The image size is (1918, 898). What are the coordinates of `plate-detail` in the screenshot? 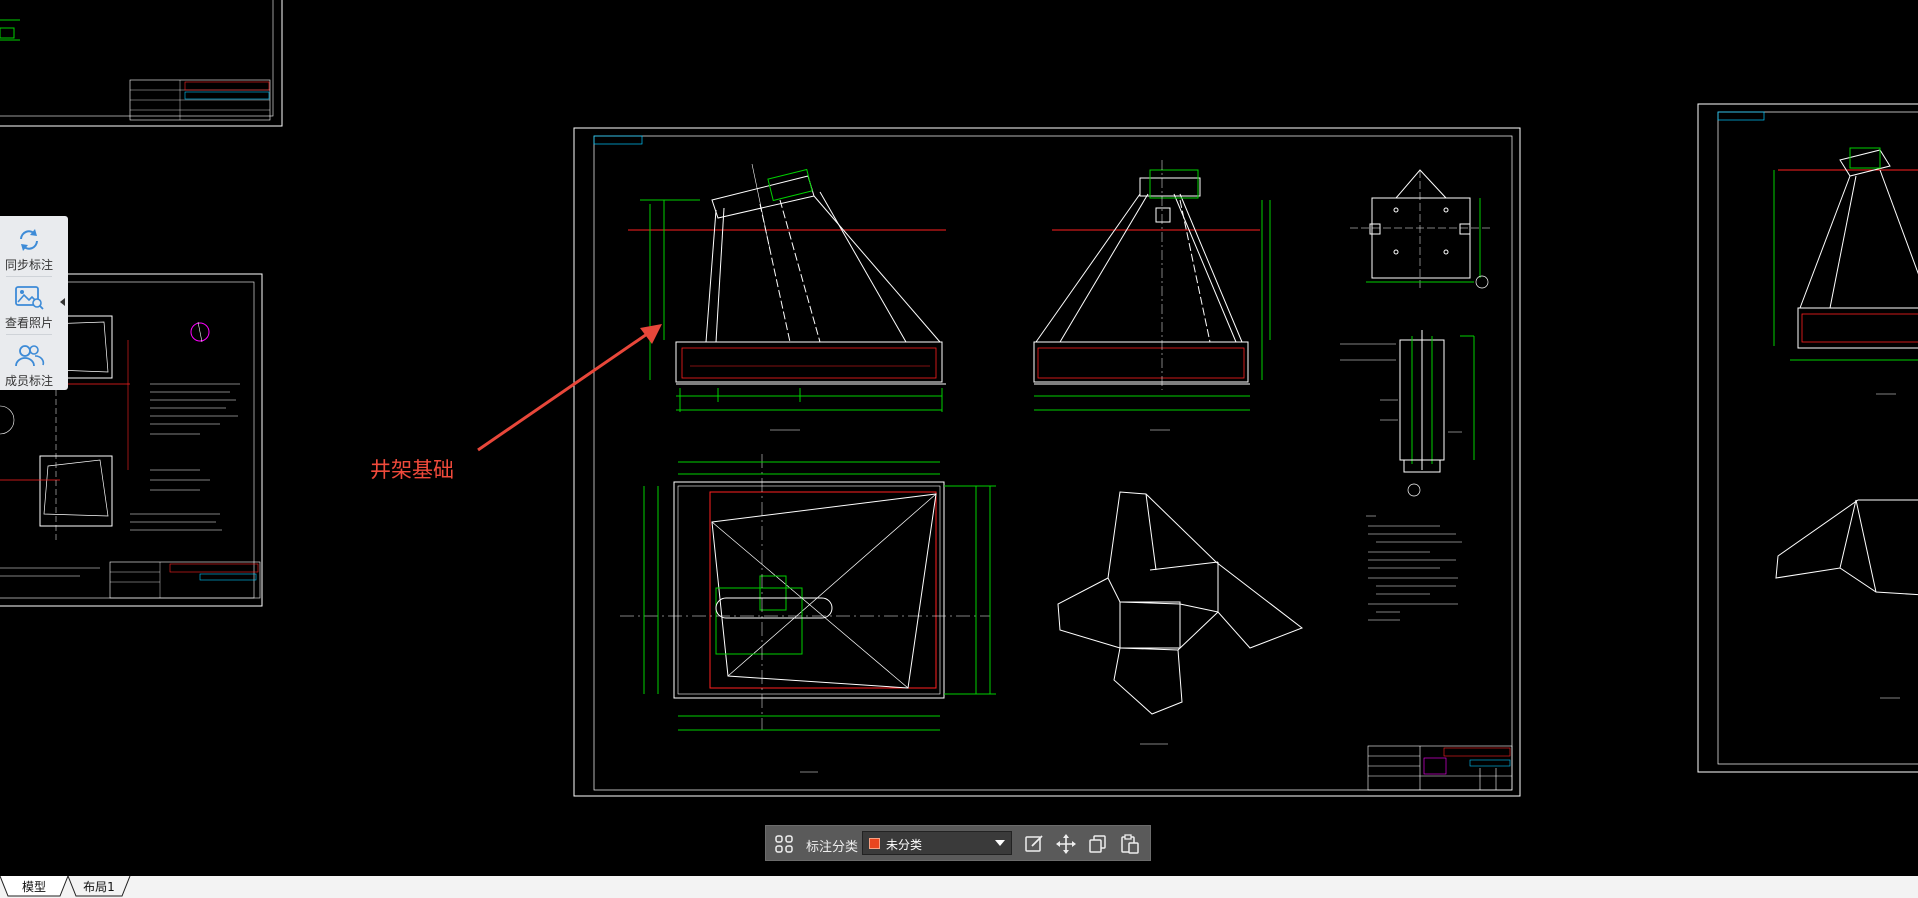 It's located at (1420, 229).